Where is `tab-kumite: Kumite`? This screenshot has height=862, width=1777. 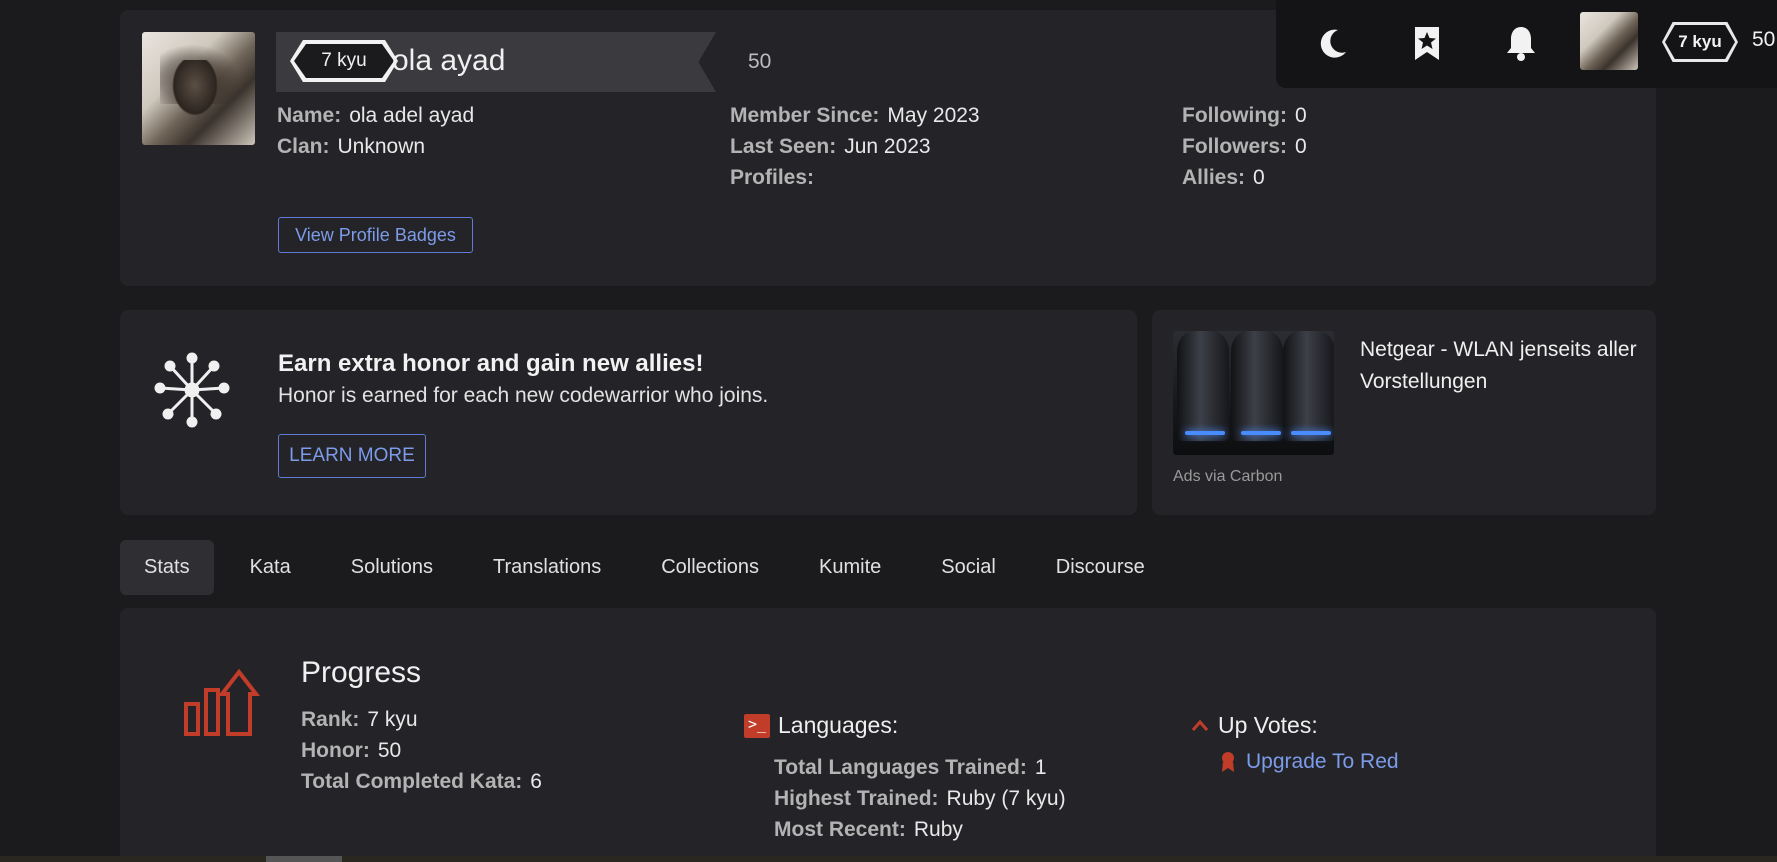
tab-kumite: Kumite is located at coordinates (850, 567).